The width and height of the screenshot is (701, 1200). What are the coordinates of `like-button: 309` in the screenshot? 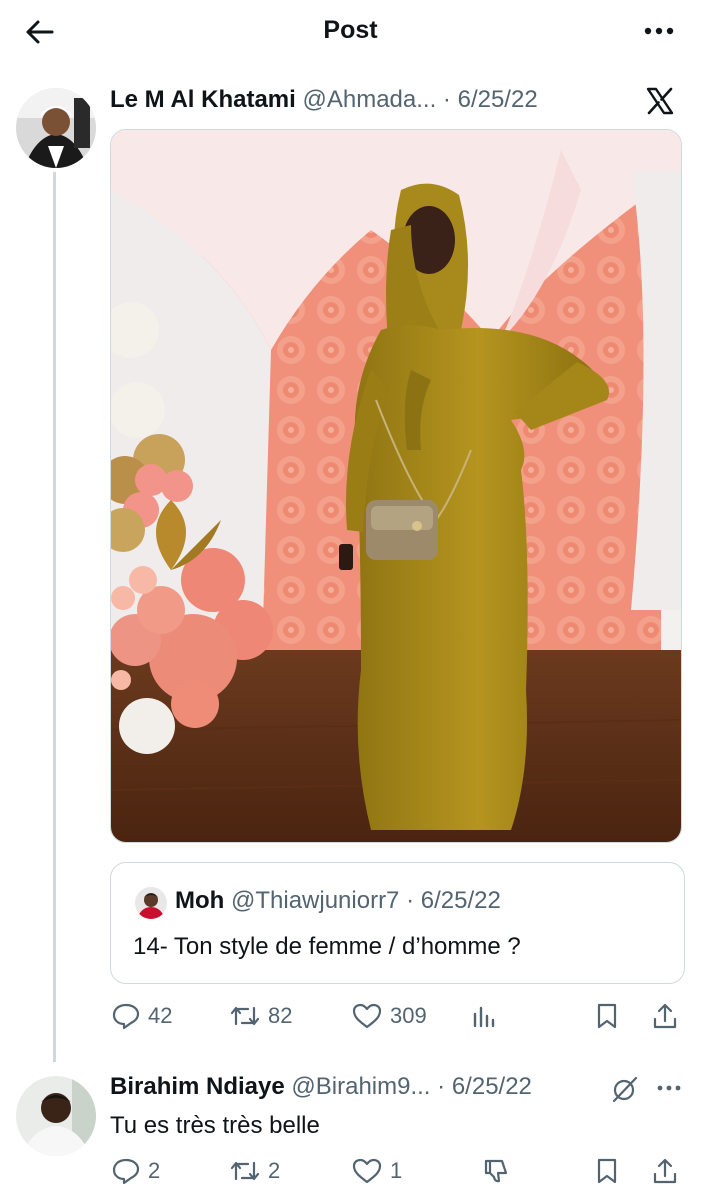 It's located at (388, 1016).